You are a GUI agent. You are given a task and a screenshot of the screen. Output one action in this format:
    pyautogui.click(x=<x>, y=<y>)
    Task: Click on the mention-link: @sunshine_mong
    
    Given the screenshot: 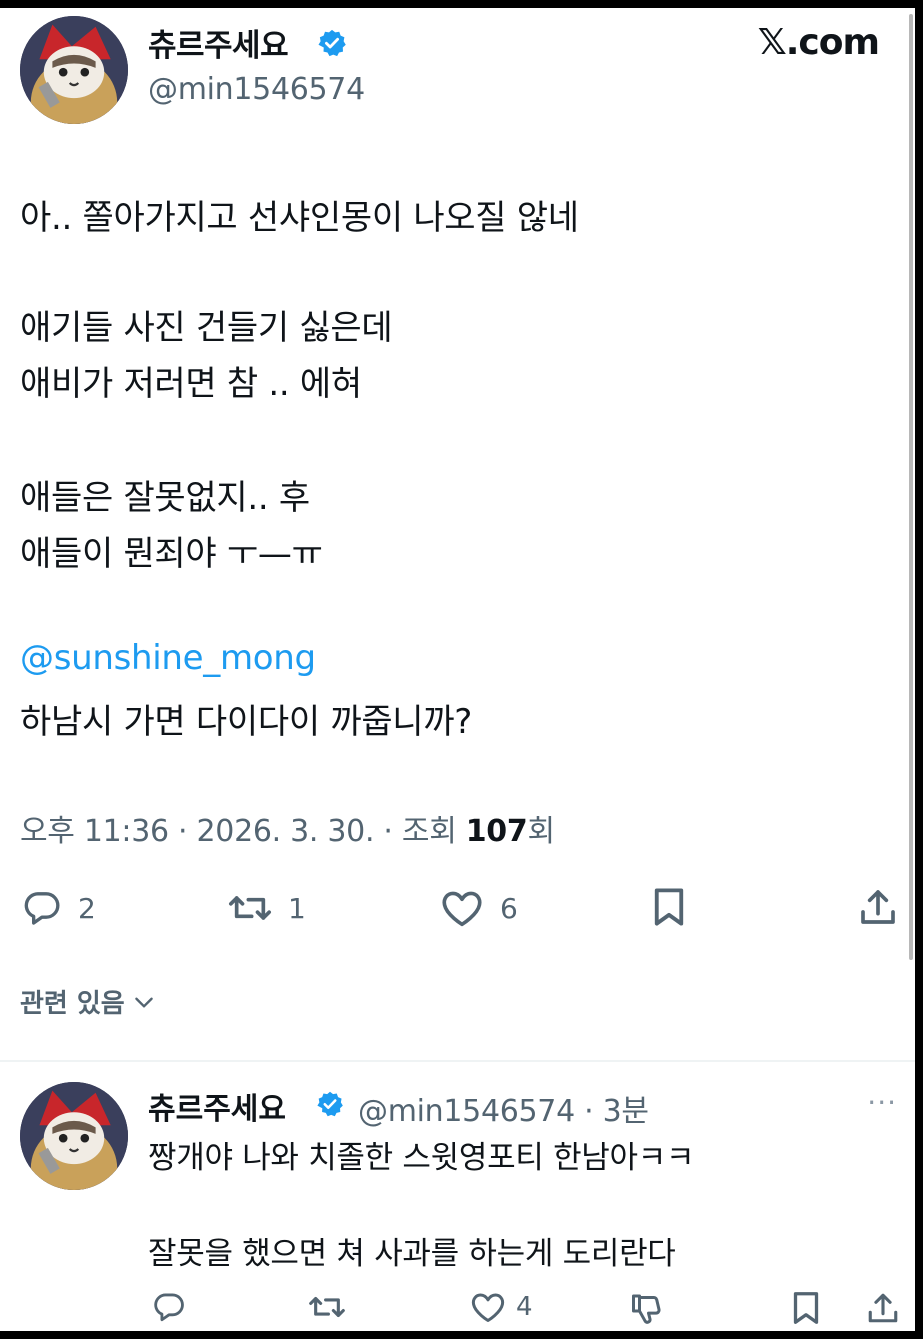 What is the action you would take?
    pyautogui.click(x=168, y=658)
    